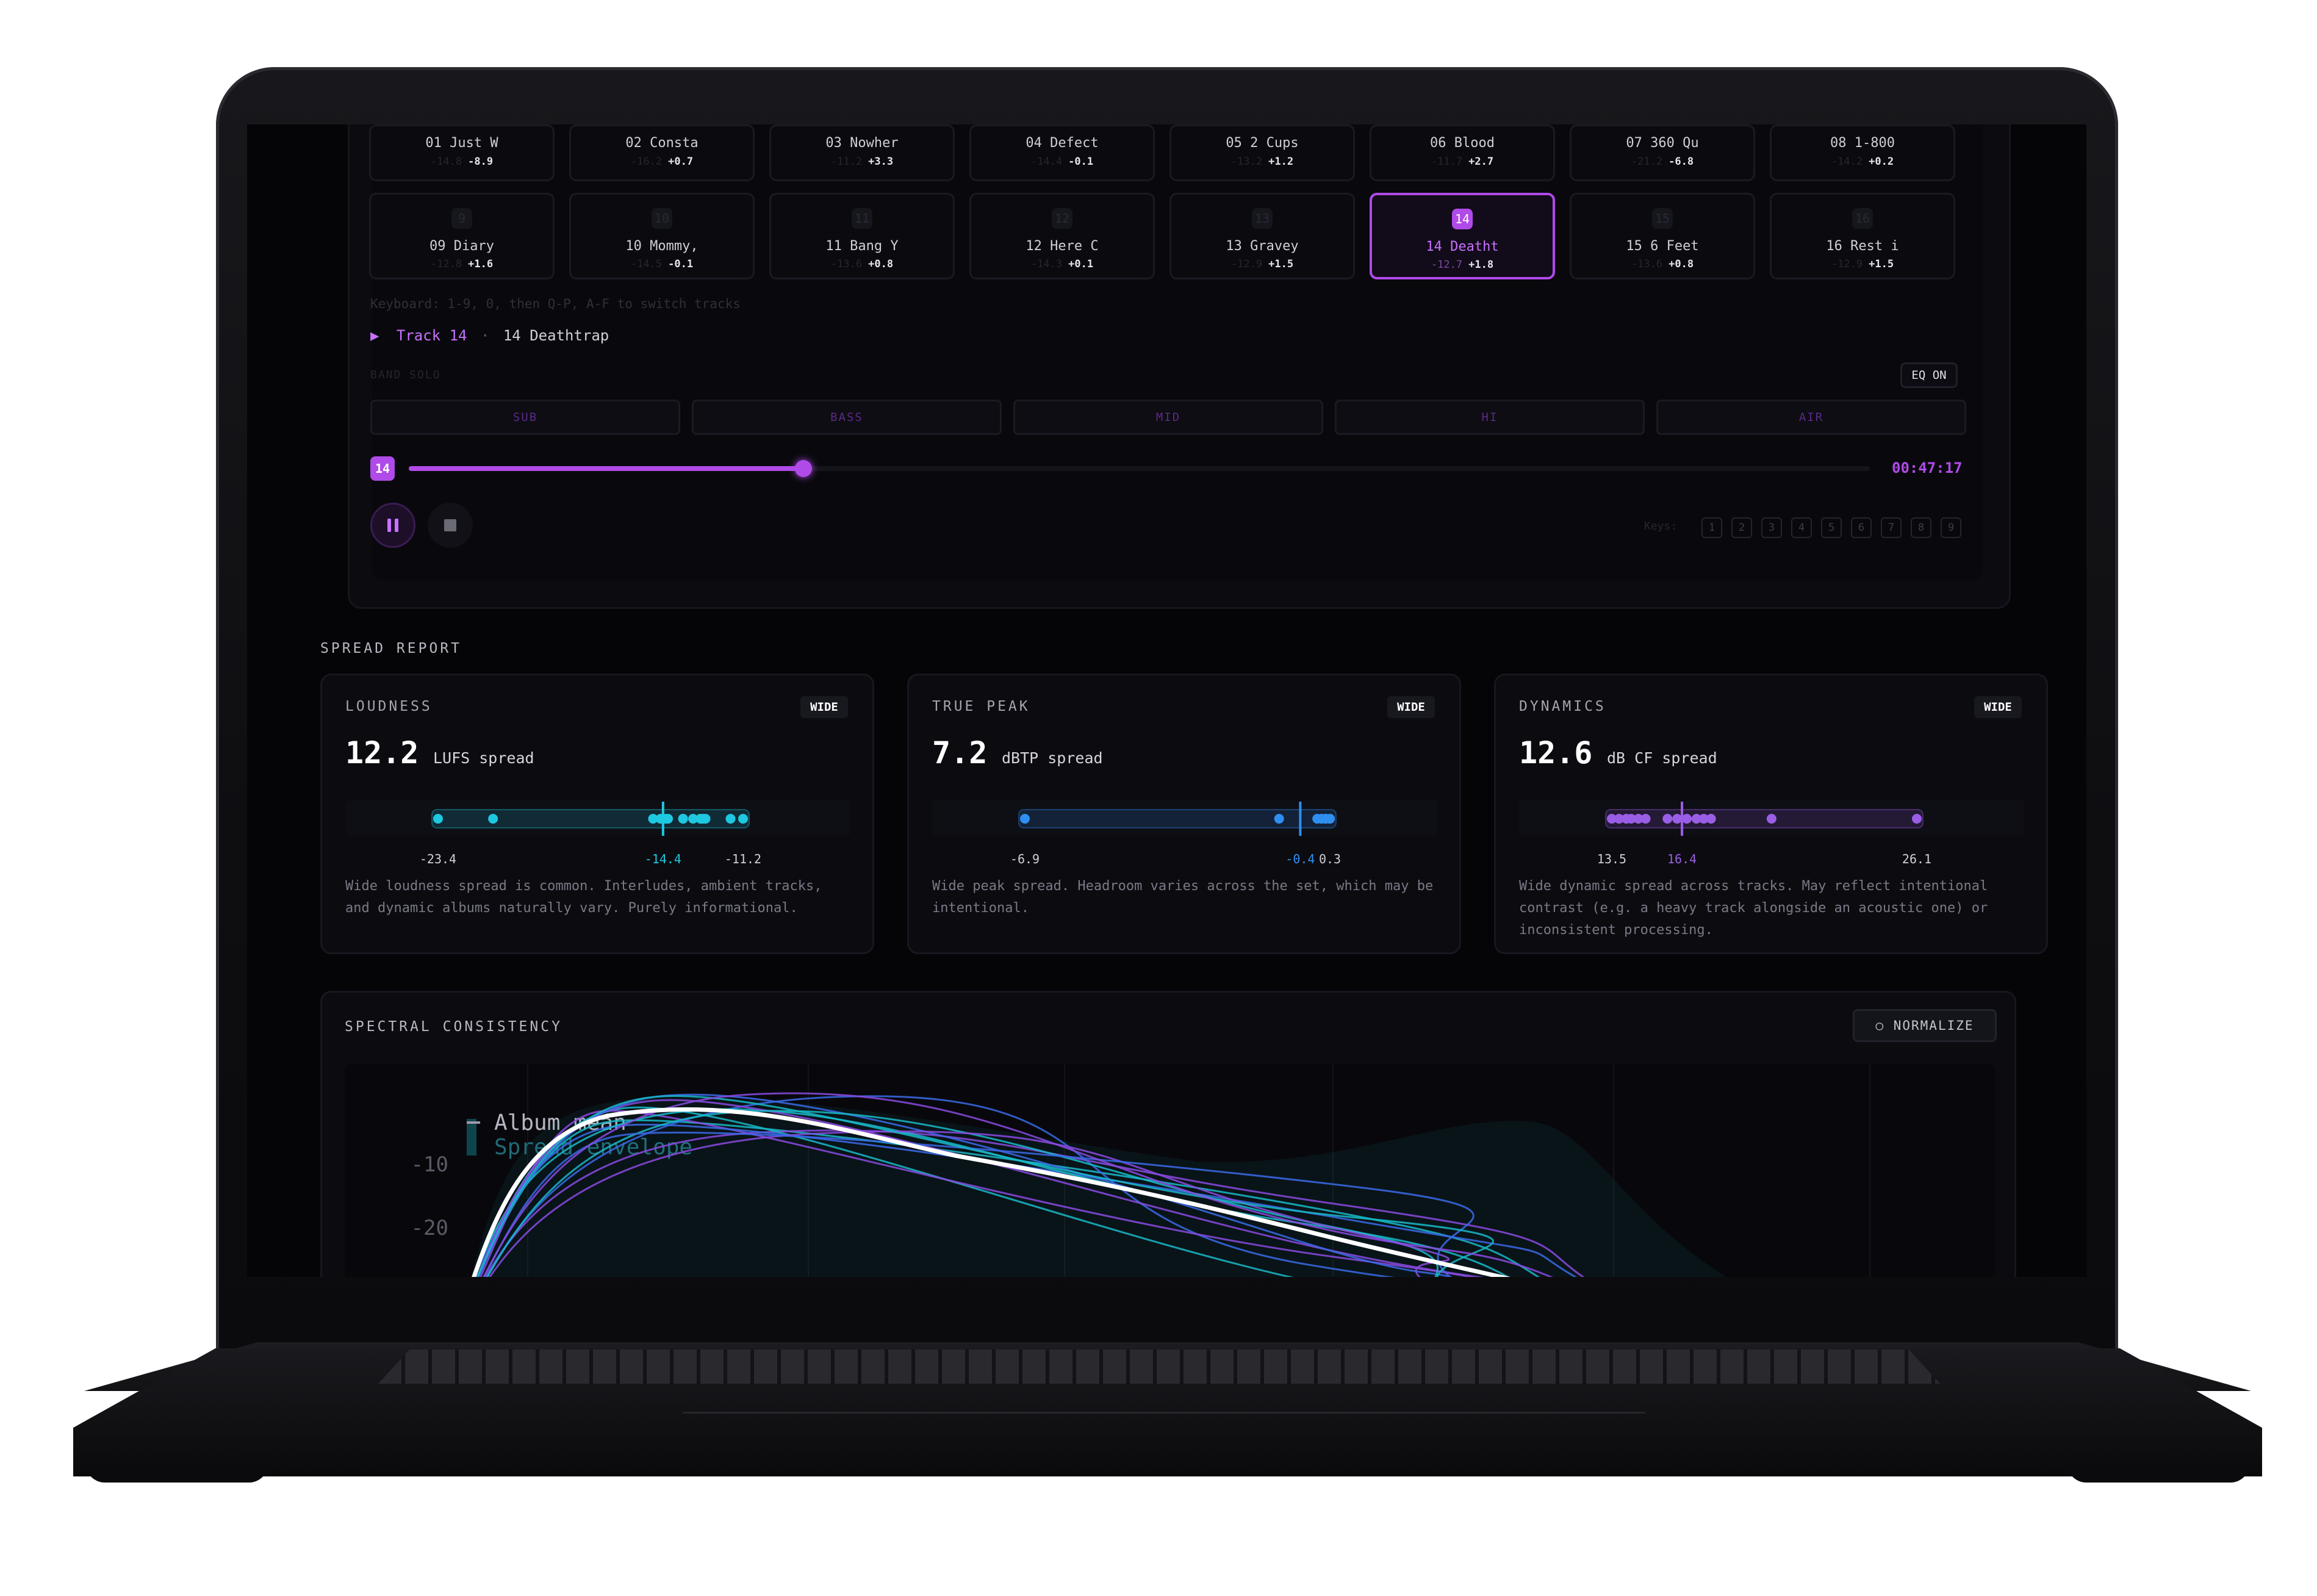 Image resolution: width=2317 pixels, height=1596 pixels. I want to click on track-tile: 15 15 6 Feet -13.6 +0.8, so click(1662, 236).